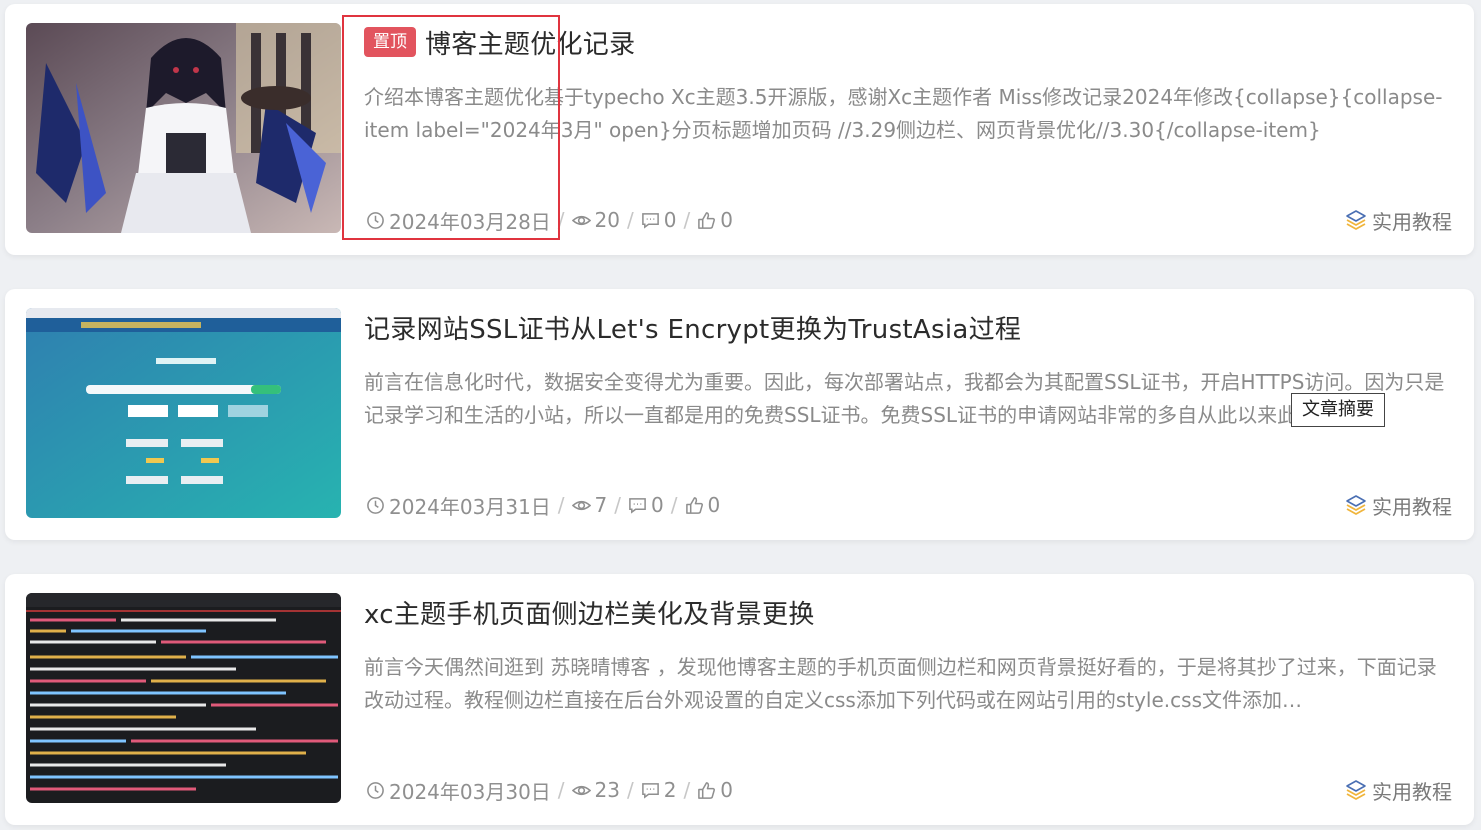  What do you see at coordinates (530, 42) in the screenshot?
I see `post-title: 博客主题优化记录` at bounding box center [530, 42].